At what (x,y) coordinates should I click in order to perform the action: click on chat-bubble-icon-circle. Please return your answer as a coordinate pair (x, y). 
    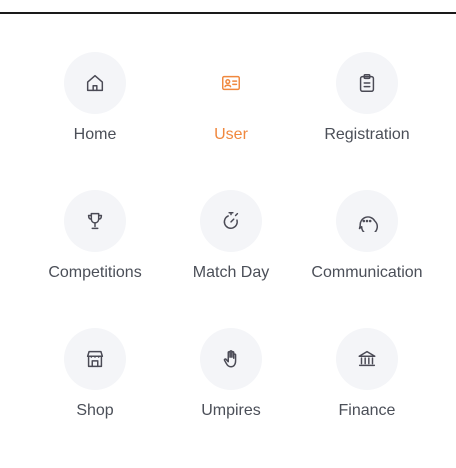
    Looking at the image, I should click on (367, 221).